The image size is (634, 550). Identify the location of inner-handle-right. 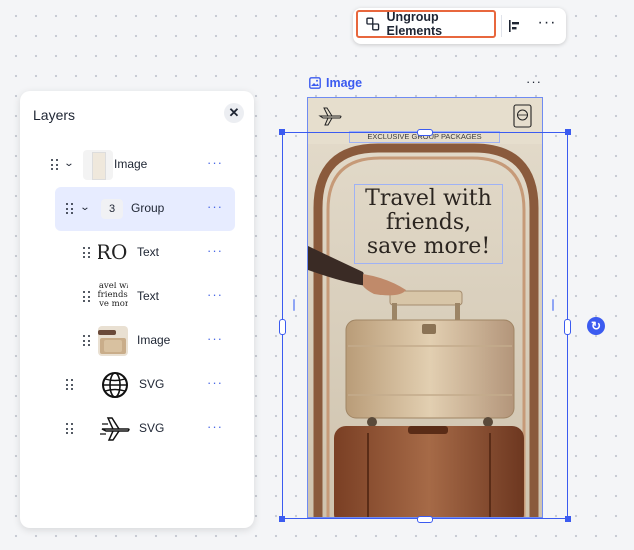
(553, 305).